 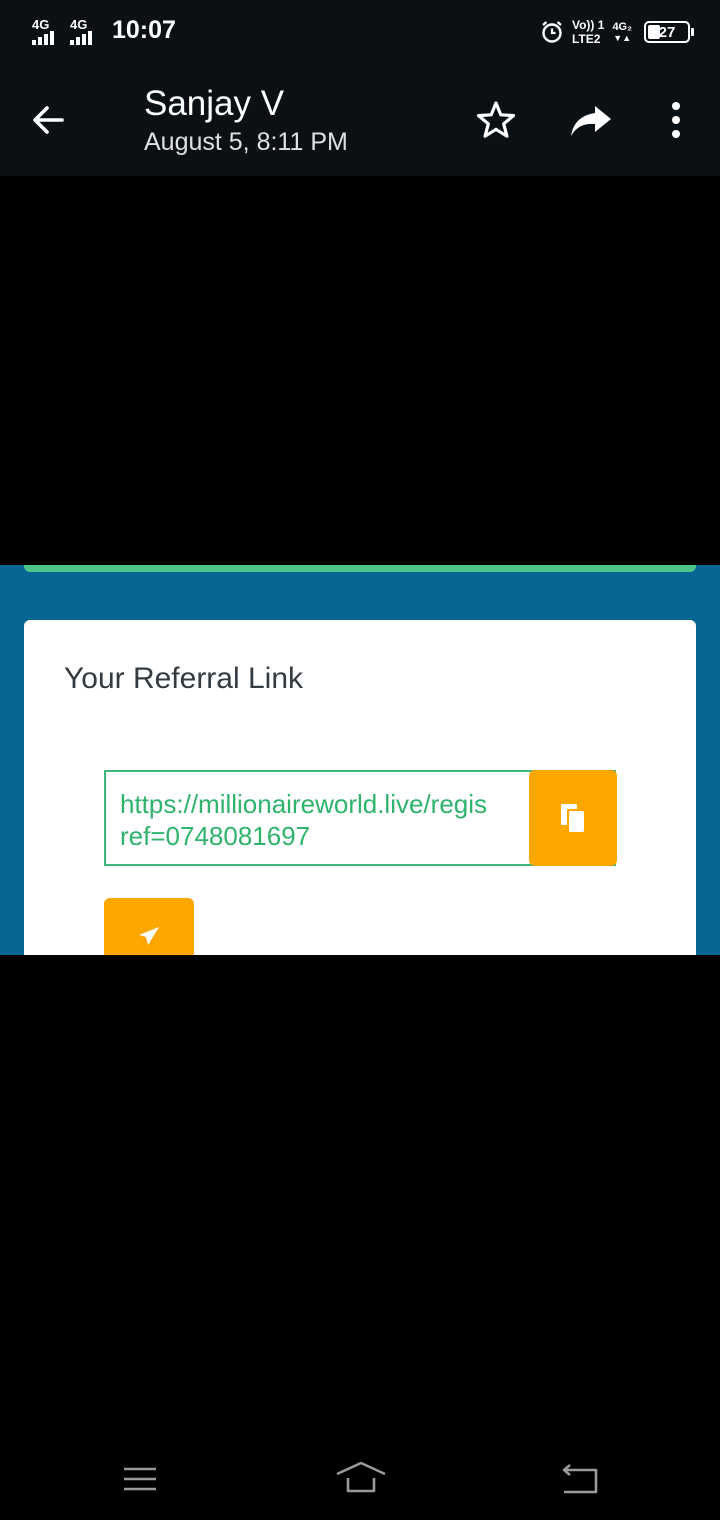 What do you see at coordinates (622, 27) in the screenshot?
I see `network-4g2: 4G₂` at bounding box center [622, 27].